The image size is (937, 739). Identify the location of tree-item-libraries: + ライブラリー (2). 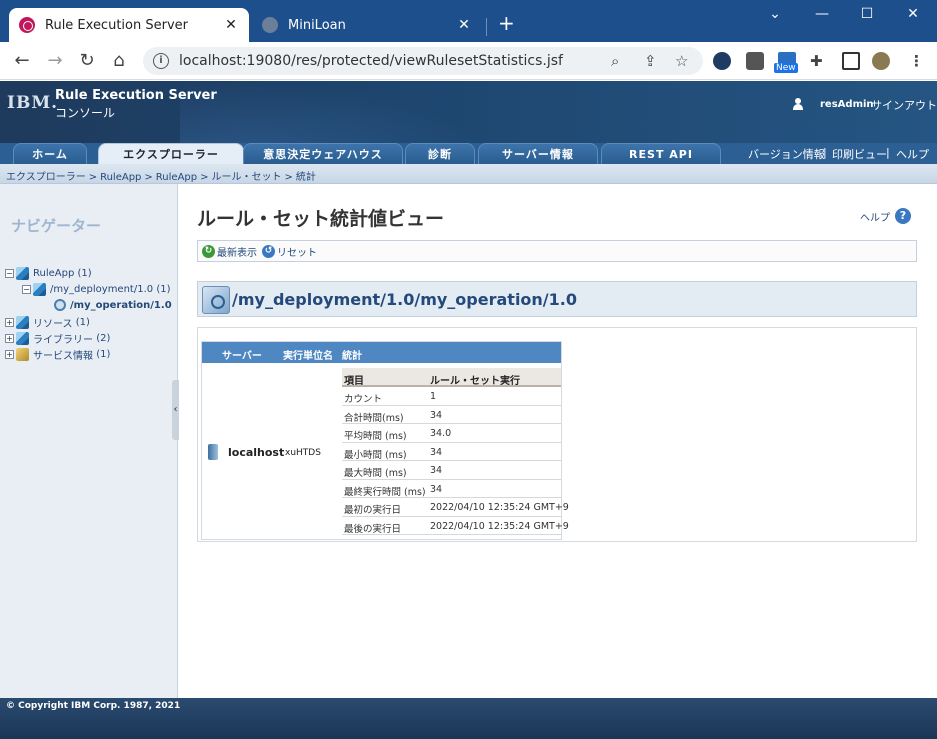
(58, 338).